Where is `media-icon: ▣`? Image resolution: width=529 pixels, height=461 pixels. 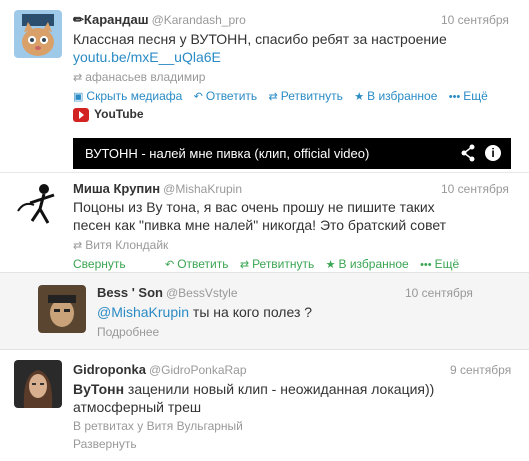
media-icon: ▣ is located at coordinates (78, 97).